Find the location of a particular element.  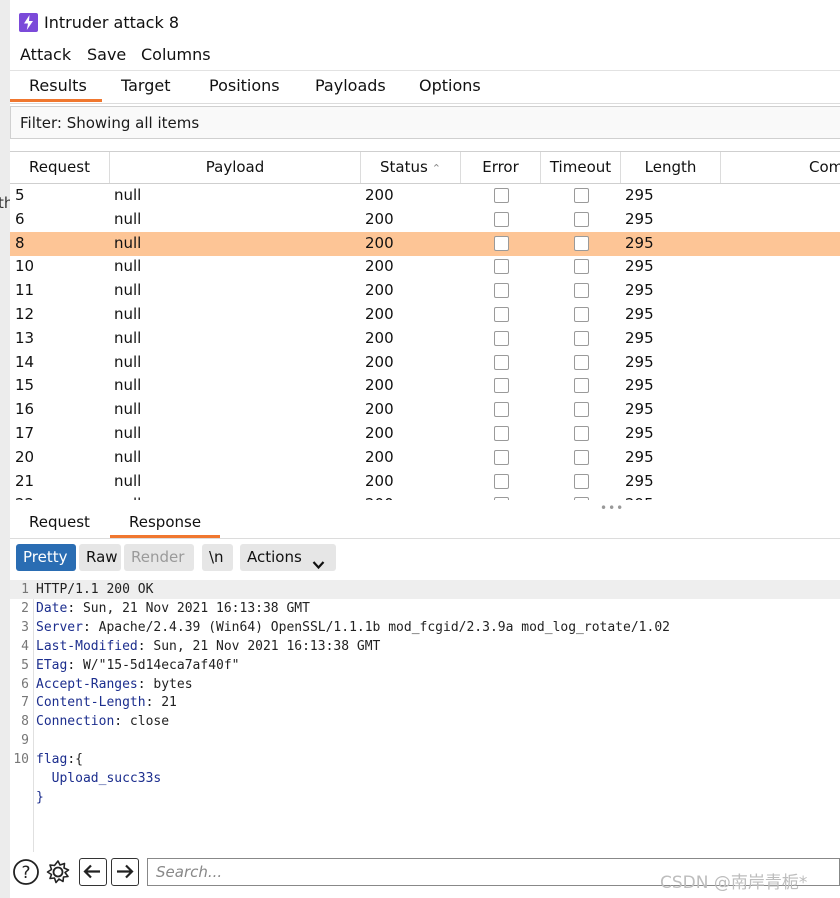

table-row: 17 null 200 295 is located at coordinates (425, 434).